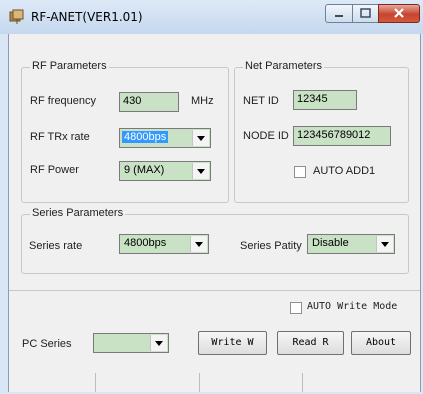  What do you see at coordinates (310, 343) in the screenshot?
I see `read-button: Read R` at bounding box center [310, 343].